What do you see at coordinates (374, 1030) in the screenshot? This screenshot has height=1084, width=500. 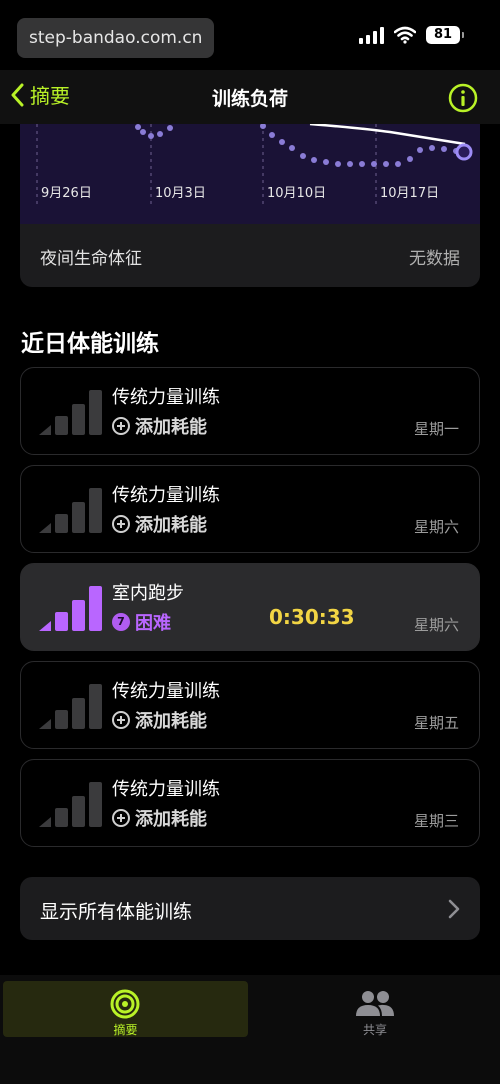 I see `tab-label: 共享` at bounding box center [374, 1030].